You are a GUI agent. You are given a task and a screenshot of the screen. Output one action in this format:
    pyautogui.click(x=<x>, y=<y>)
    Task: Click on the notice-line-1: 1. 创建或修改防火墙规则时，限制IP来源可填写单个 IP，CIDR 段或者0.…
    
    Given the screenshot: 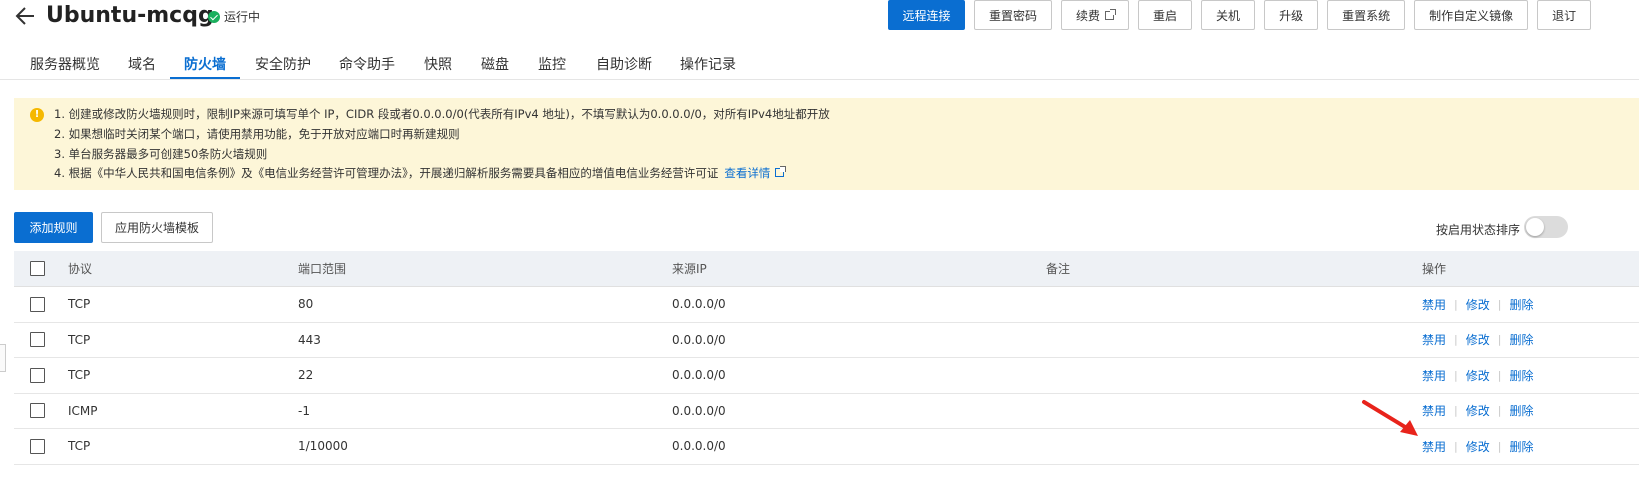 What is the action you would take?
    pyautogui.click(x=442, y=114)
    